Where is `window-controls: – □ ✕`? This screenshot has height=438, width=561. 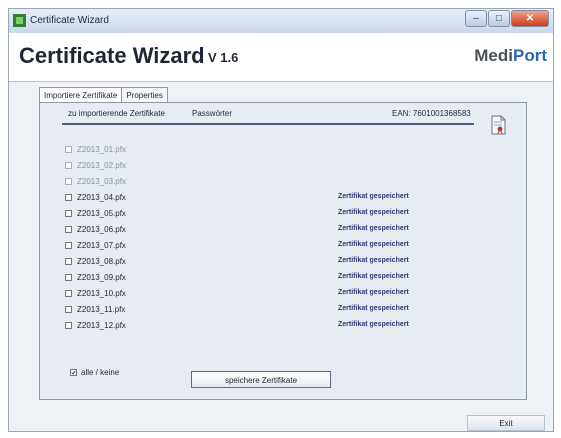
window-controls: – □ ✕ is located at coordinates (506, 18).